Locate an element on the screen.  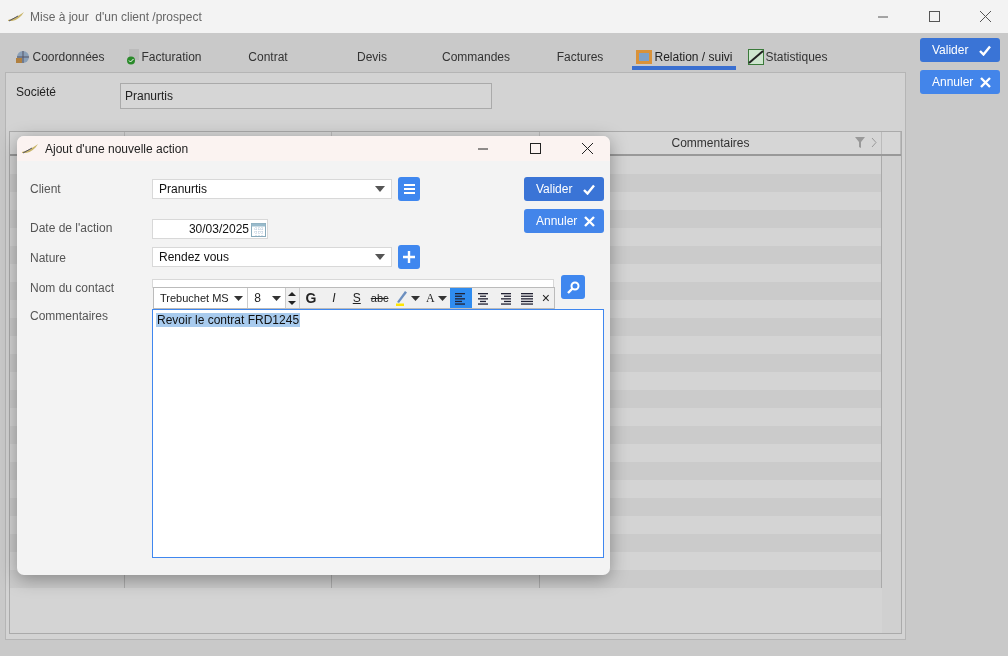
column-header: Commentaires is located at coordinates (710, 143).